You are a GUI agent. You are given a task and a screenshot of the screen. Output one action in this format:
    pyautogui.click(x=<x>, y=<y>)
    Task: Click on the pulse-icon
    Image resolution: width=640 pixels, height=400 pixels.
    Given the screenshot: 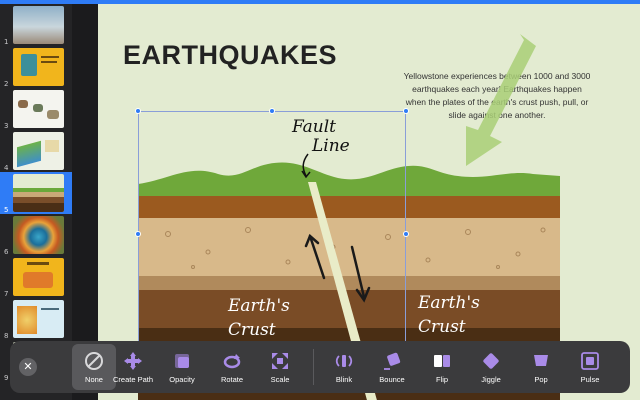 What is the action you would take?
    pyautogui.click(x=590, y=361)
    